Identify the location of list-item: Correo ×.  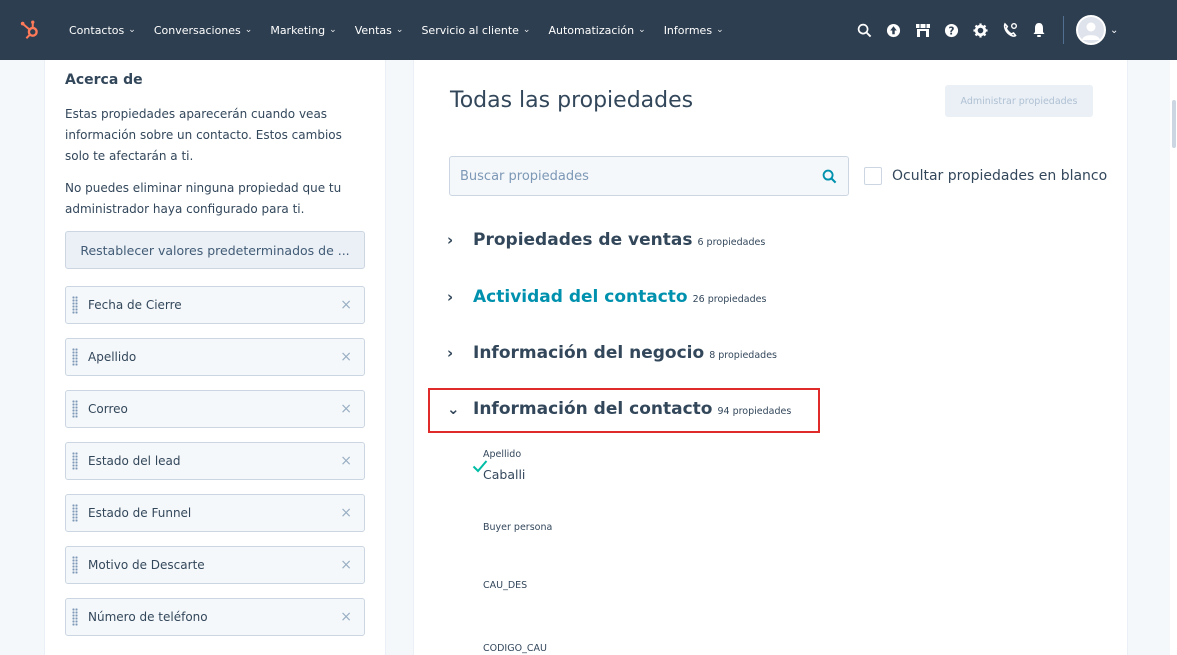
(215, 409).